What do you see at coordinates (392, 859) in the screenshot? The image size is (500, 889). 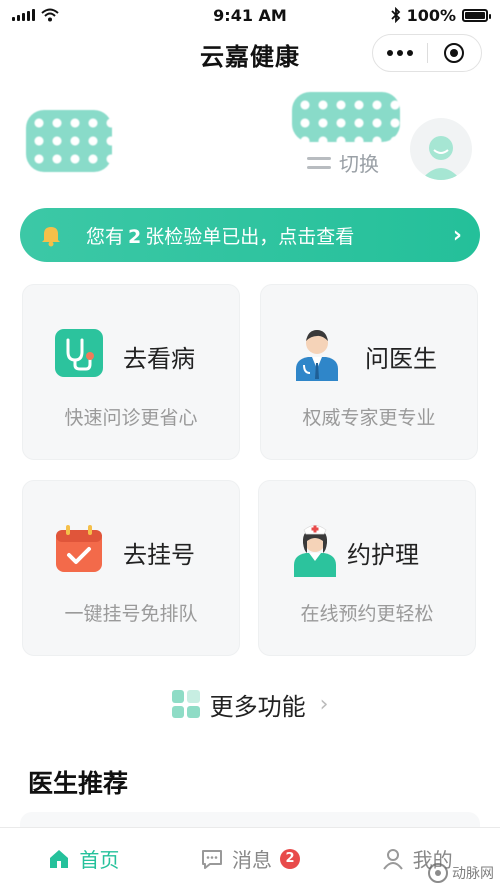 I see `user-icon` at bounding box center [392, 859].